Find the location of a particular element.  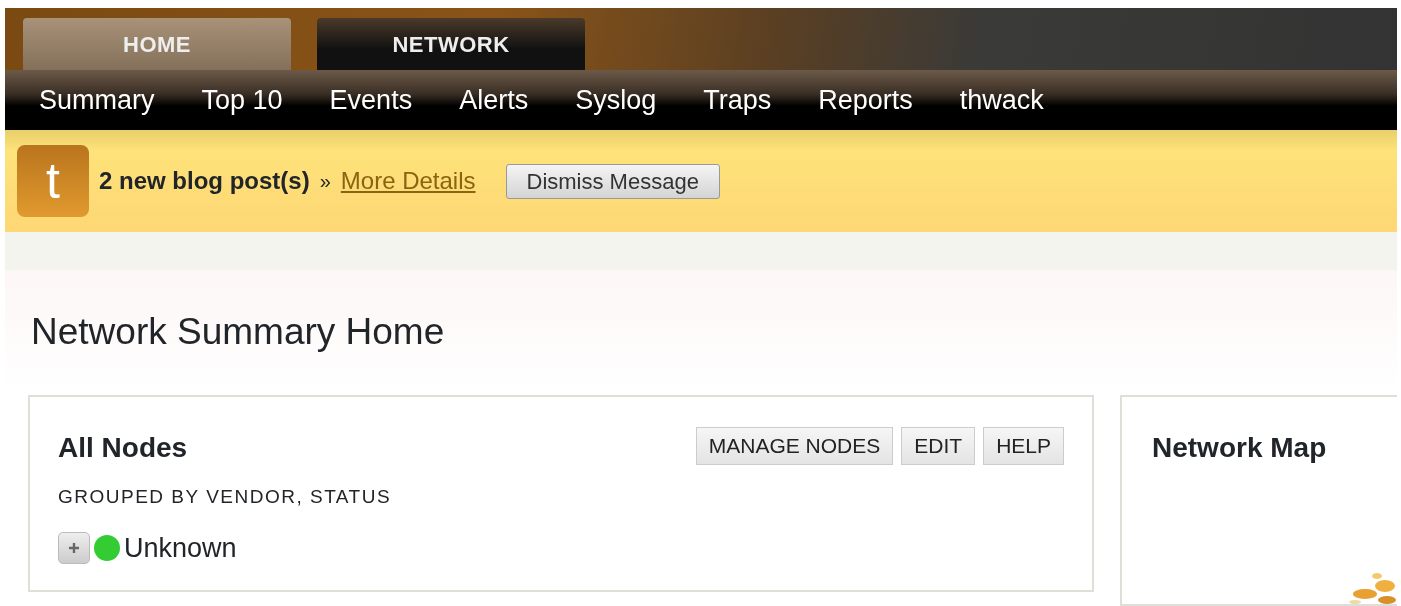

nav-link: thwack is located at coordinates (1001, 100).